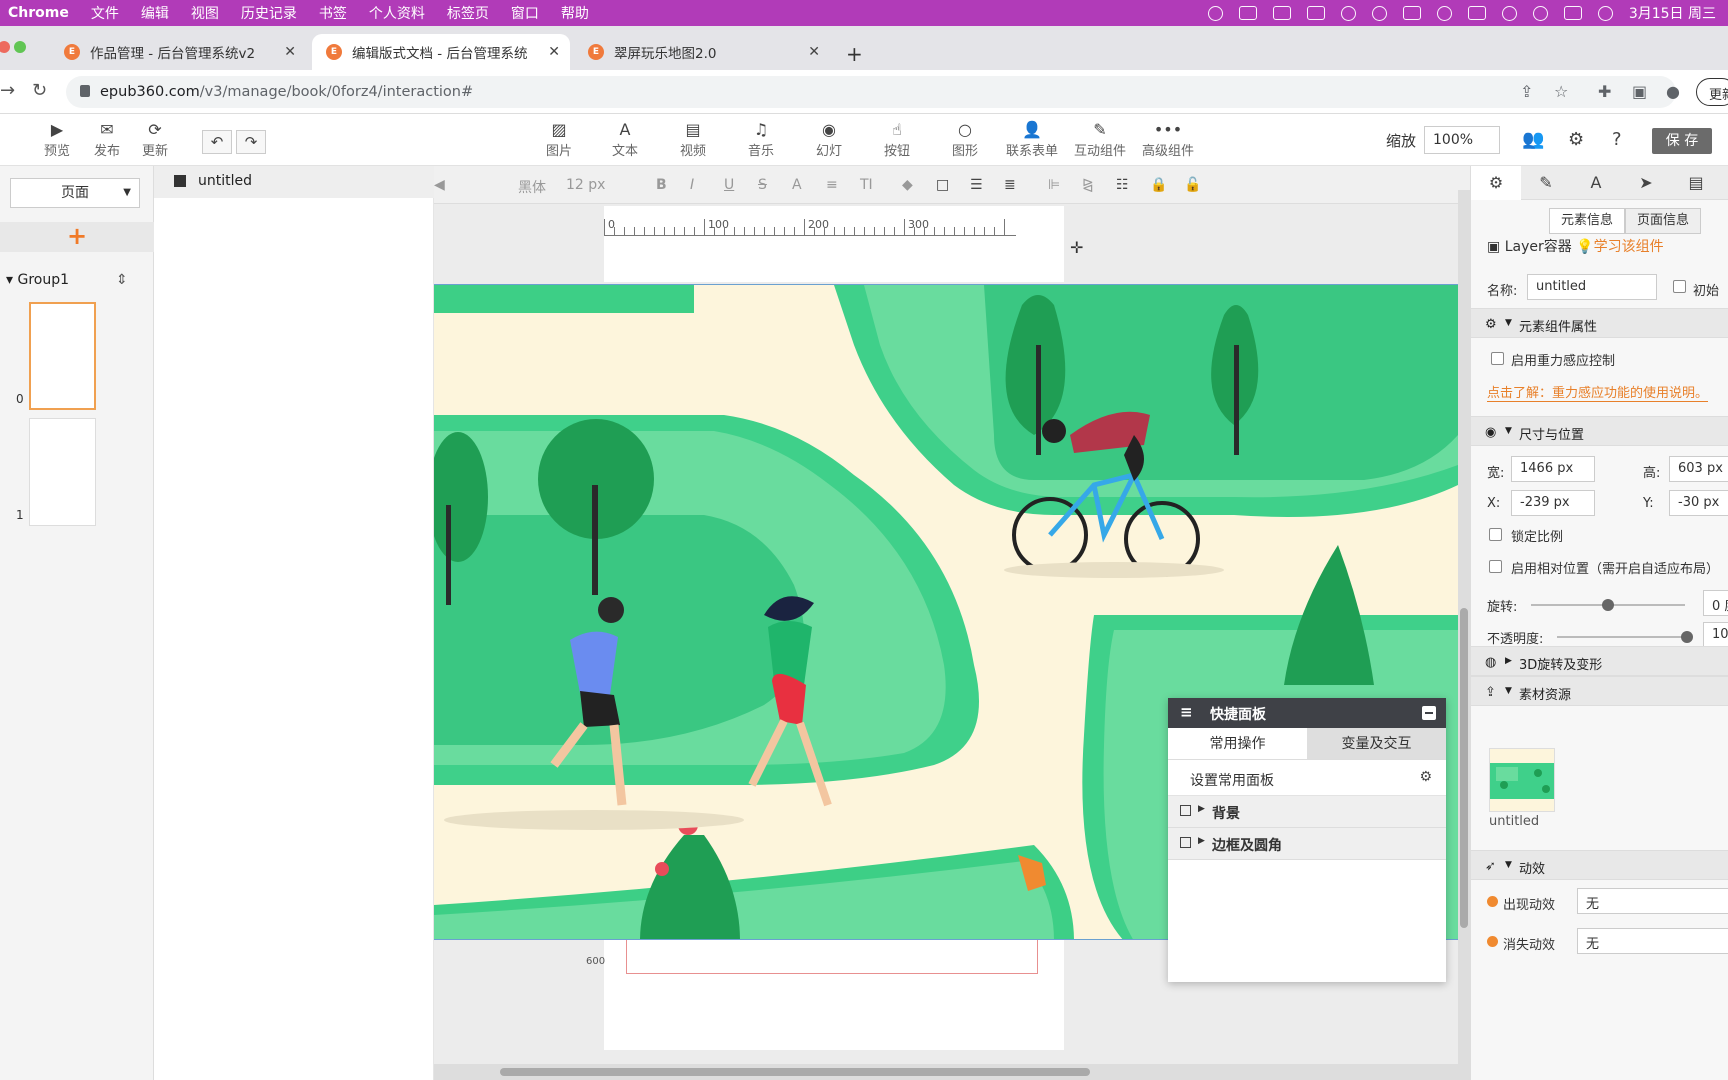 This screenshot has height=1080, width=1728. I want to click on line-style-icon: ☰, so click(976, 185).